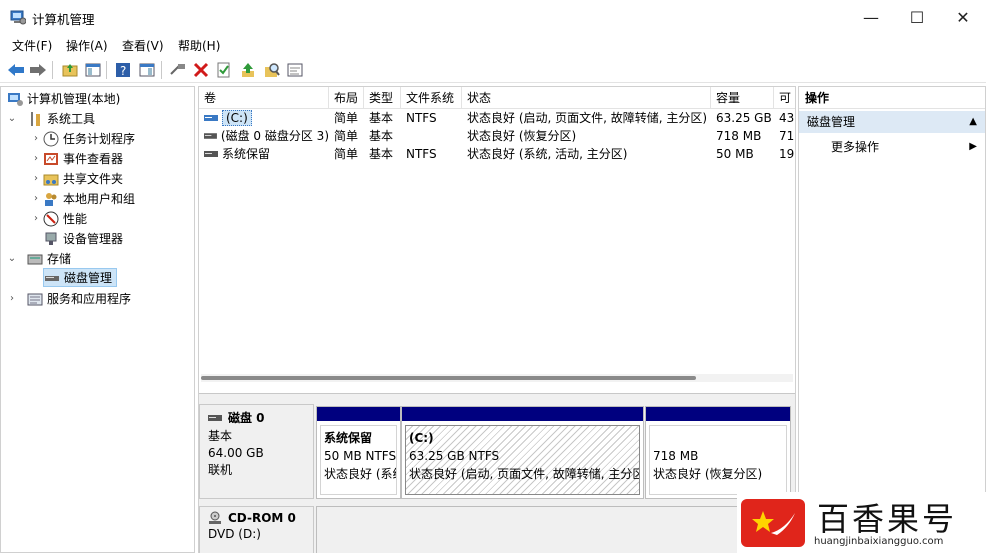 The image size is (986, 553). Describe the element at coordinates (215, 417) in the screenshot. I see `disk-icon` at that location.